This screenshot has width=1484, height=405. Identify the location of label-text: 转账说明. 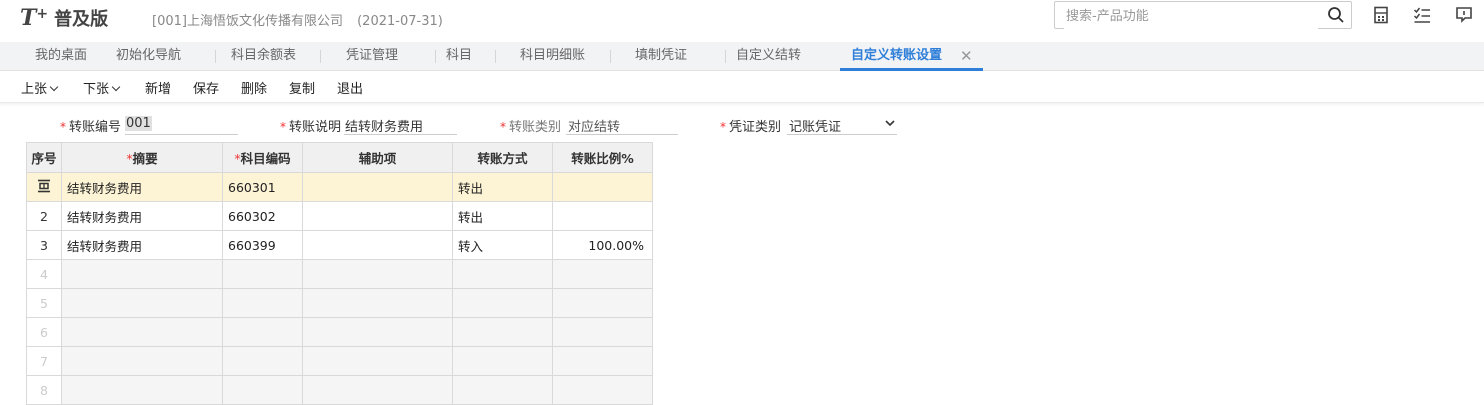
(315, 127).